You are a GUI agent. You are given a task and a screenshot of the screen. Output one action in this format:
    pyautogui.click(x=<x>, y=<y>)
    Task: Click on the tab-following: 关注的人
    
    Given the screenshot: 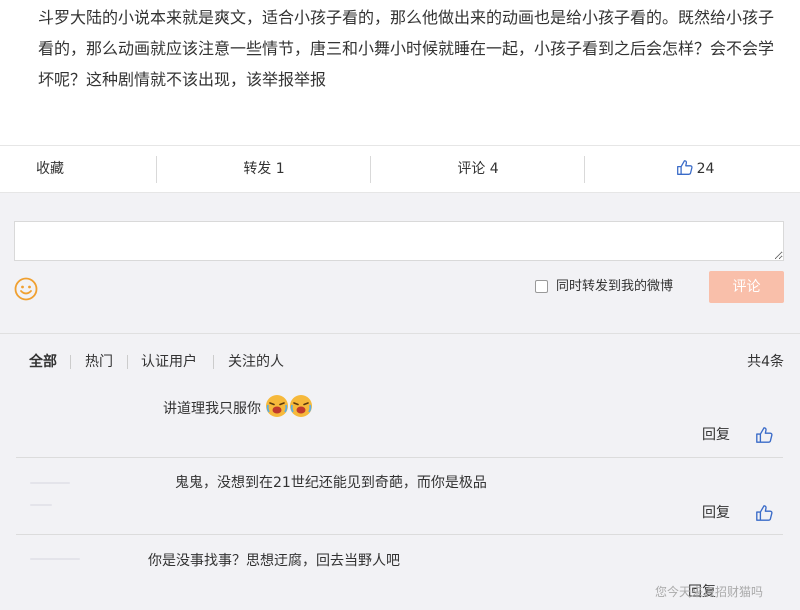 What is the action you would take?
    pyautogui.click(x=256, y=362)
    